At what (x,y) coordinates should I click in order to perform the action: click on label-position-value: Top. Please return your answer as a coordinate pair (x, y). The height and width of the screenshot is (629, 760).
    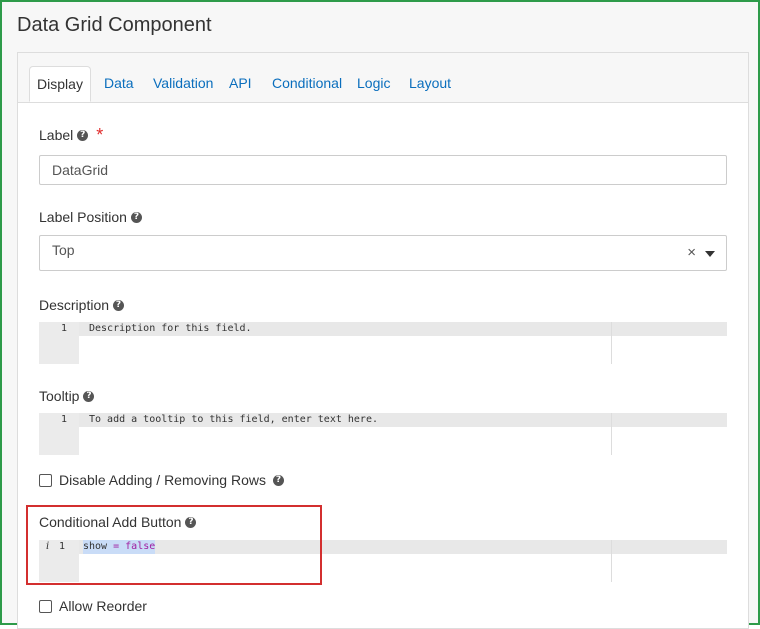
    Looking at the image, I should click on (63, 250).